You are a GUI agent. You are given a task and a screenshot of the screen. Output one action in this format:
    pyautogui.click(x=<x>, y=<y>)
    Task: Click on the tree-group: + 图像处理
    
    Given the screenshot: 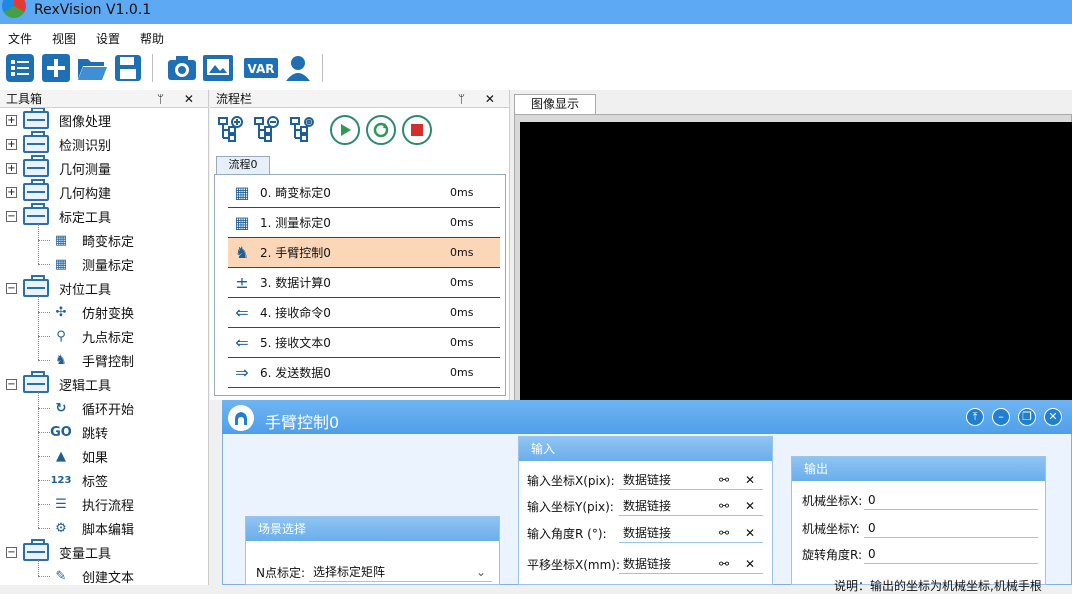 What is the action you would take?
    pyautogui.click(x=58, y=120)
    